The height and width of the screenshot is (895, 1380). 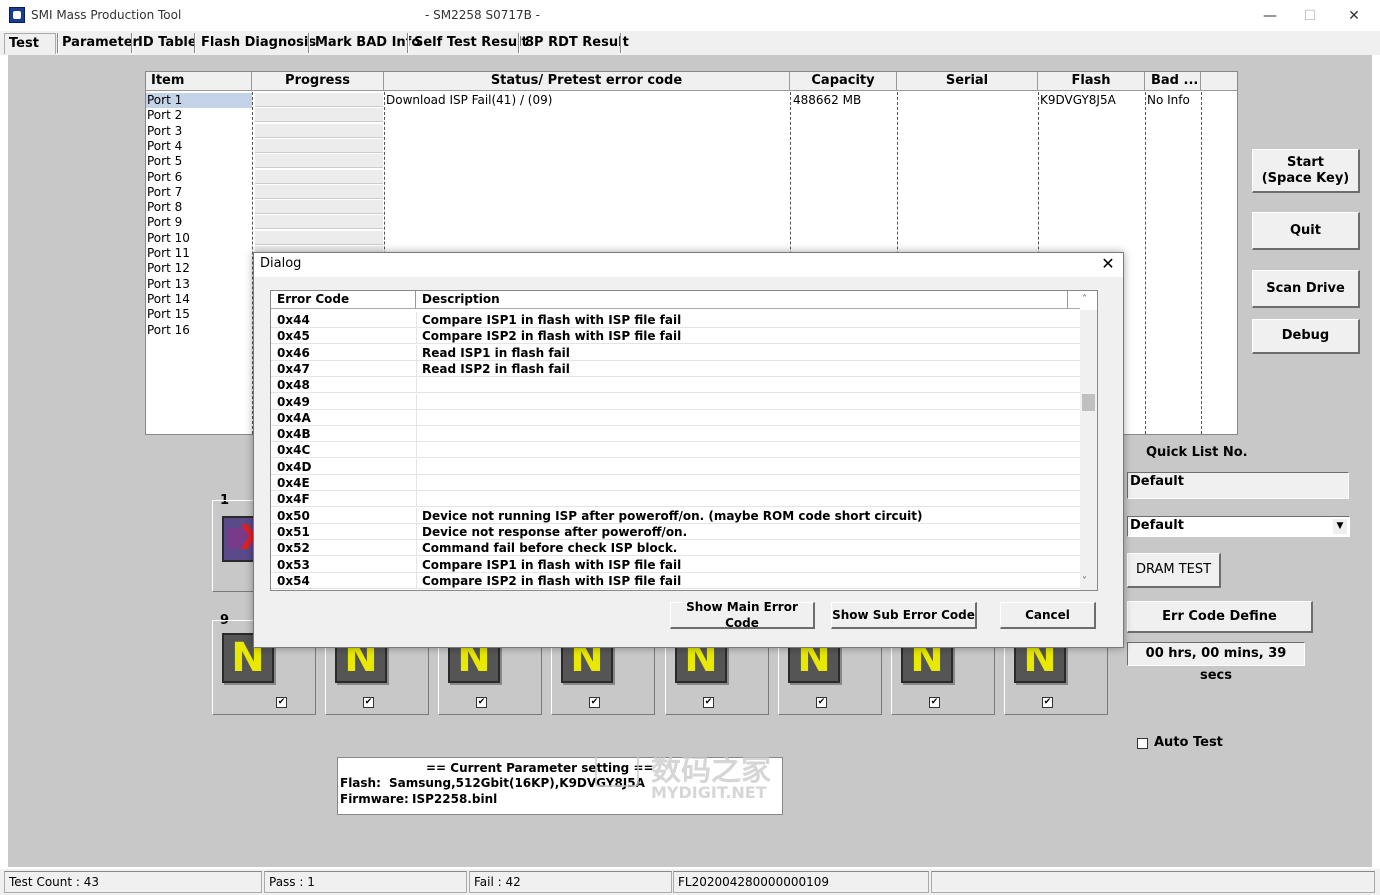 I want to click on debug-button: Debug, so click(x=1306, y=336).